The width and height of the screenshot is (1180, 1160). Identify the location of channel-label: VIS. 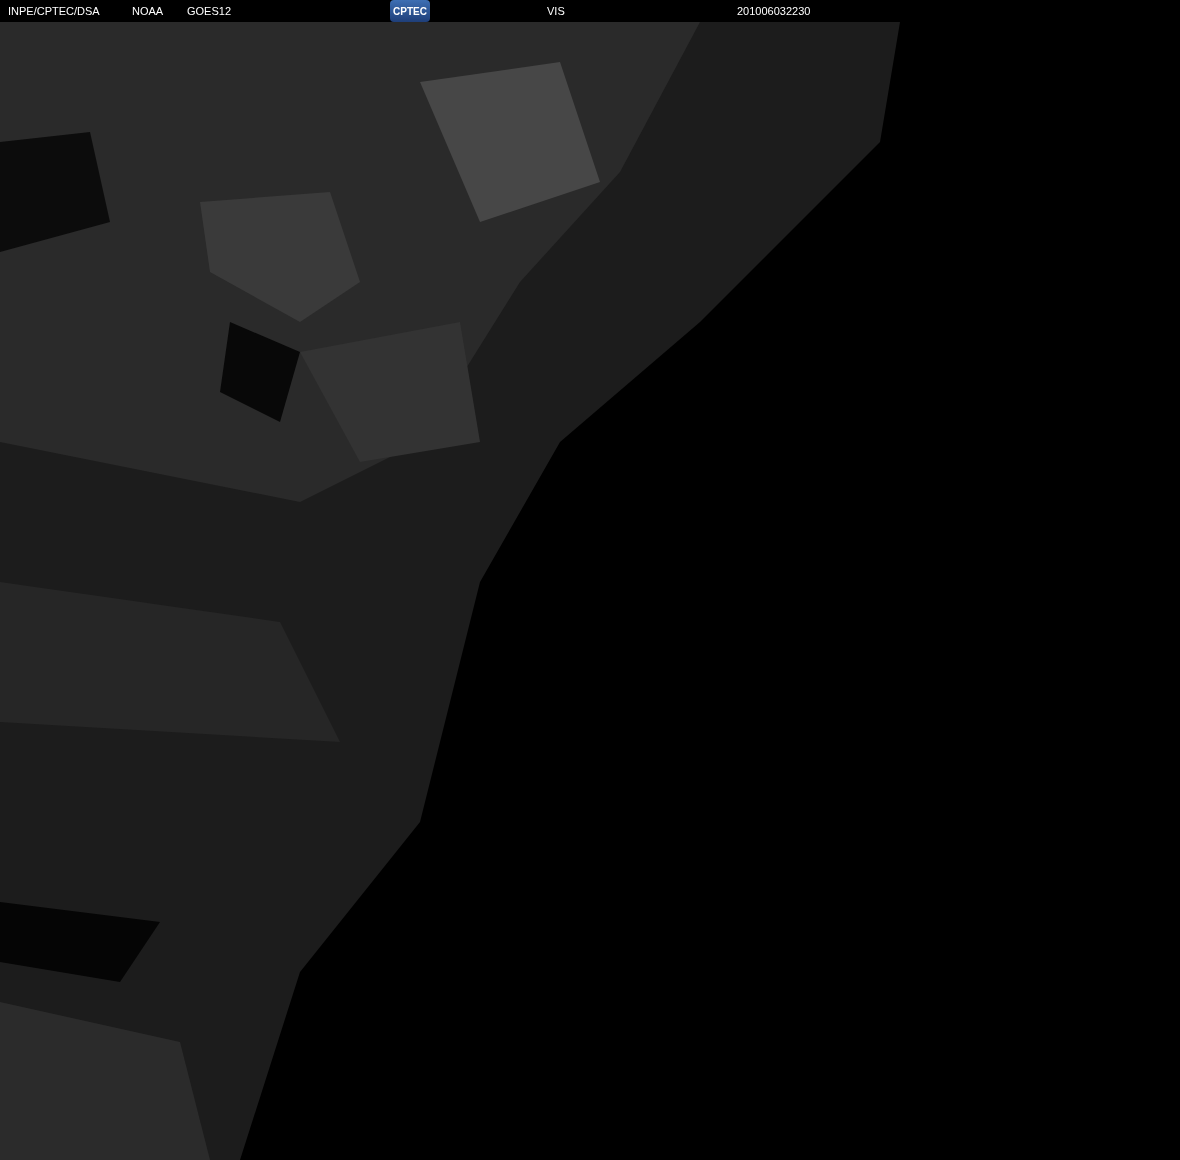
(556, 10).